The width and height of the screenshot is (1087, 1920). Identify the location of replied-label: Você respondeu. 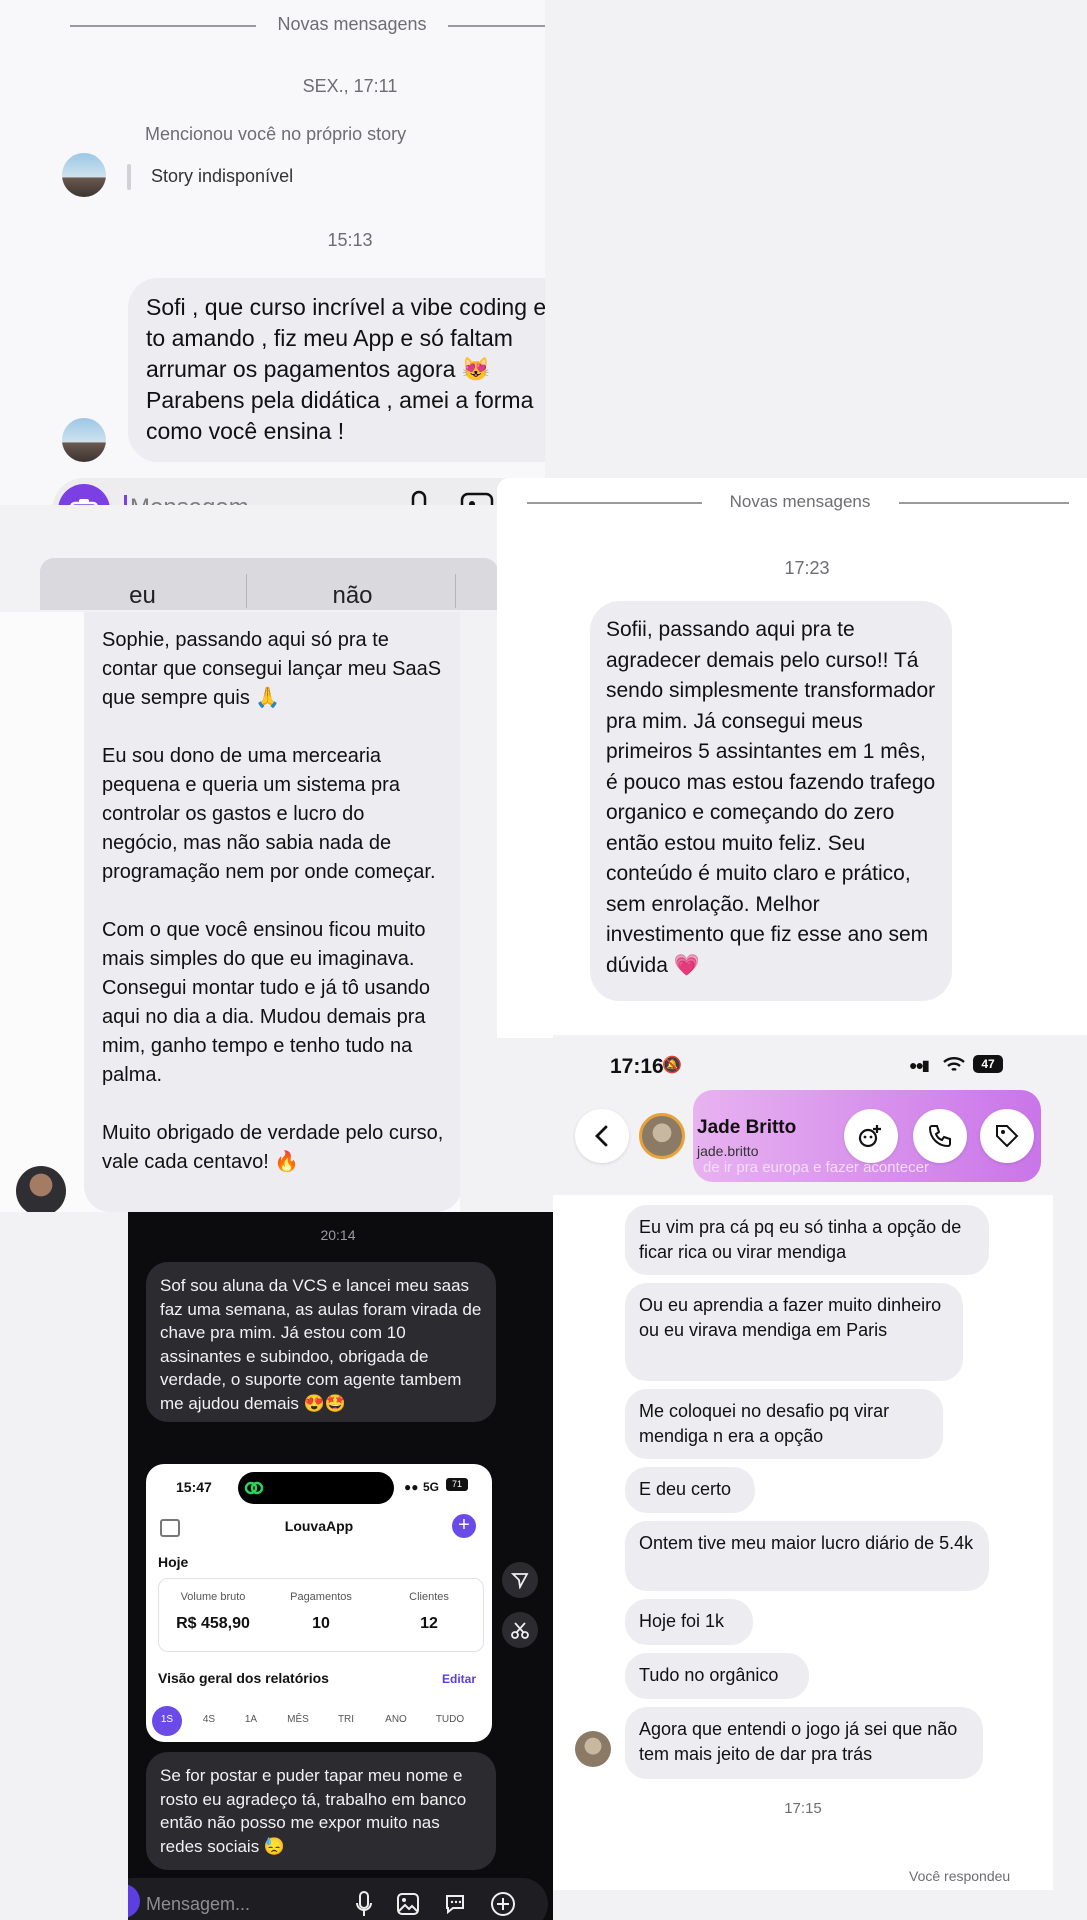
(960, 1876).